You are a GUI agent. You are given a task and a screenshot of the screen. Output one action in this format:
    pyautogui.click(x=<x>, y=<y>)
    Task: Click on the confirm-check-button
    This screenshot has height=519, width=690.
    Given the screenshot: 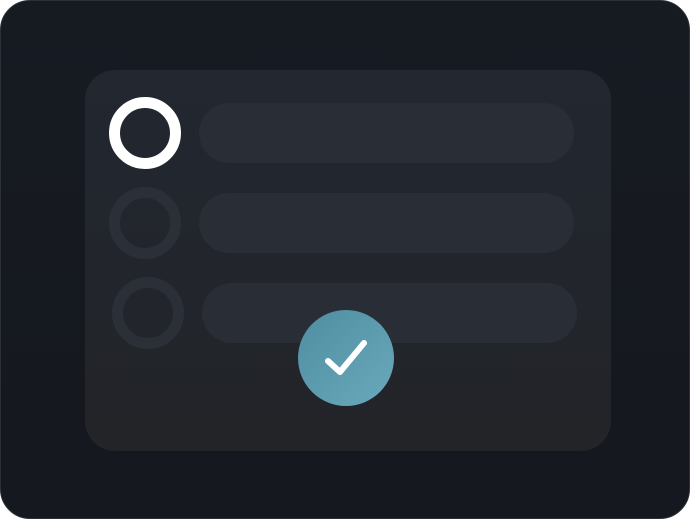 What is the action you would take?
    pyautogui.click(x=346, y=358)
    